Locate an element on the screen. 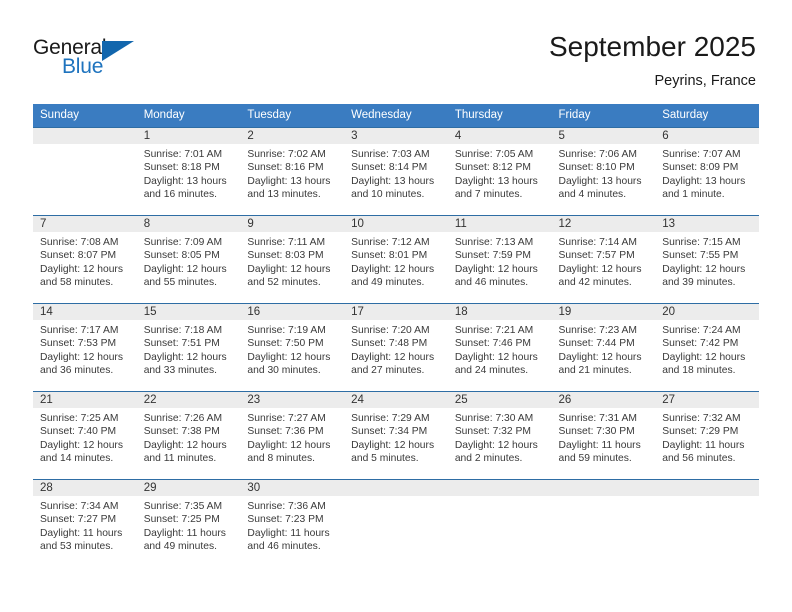 This screenshot has height=612, width=792. daylight-text: Daylight: 12 hours and 18 minutes. is located at coordinates (704, 364).